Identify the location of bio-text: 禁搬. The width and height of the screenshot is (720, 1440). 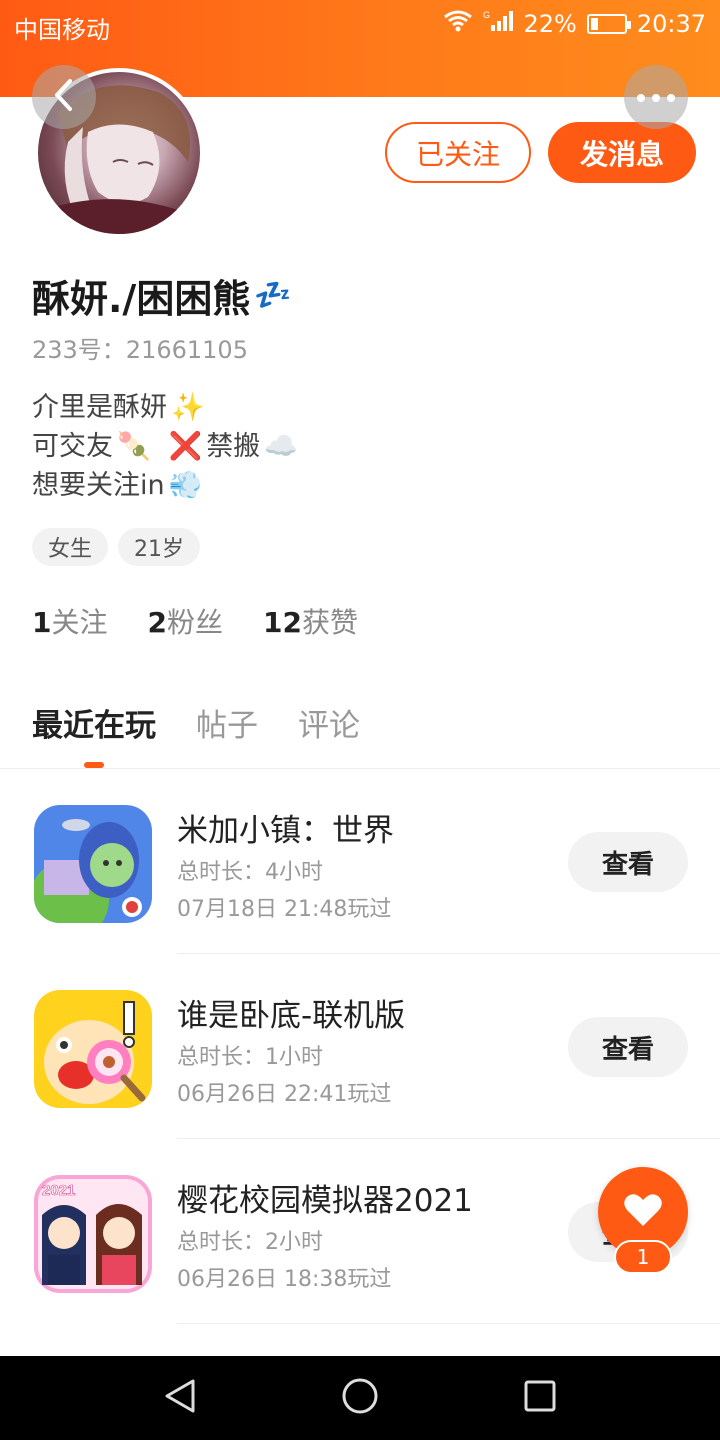
(233, 446).